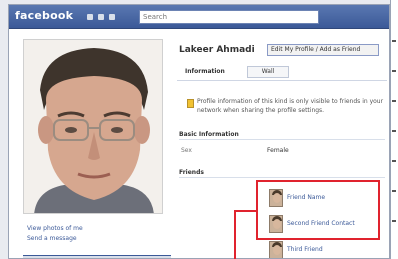 The width and height of the screenshot is (398, 259). I want to click on tab-wall: Wall, so click(268, 72).